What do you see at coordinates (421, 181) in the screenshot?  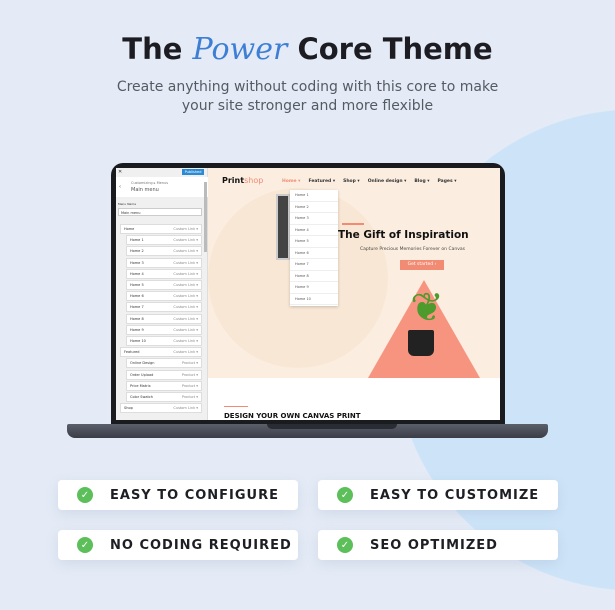 I see `nav-item: Blog ▾` at bounding box center [421, 181].